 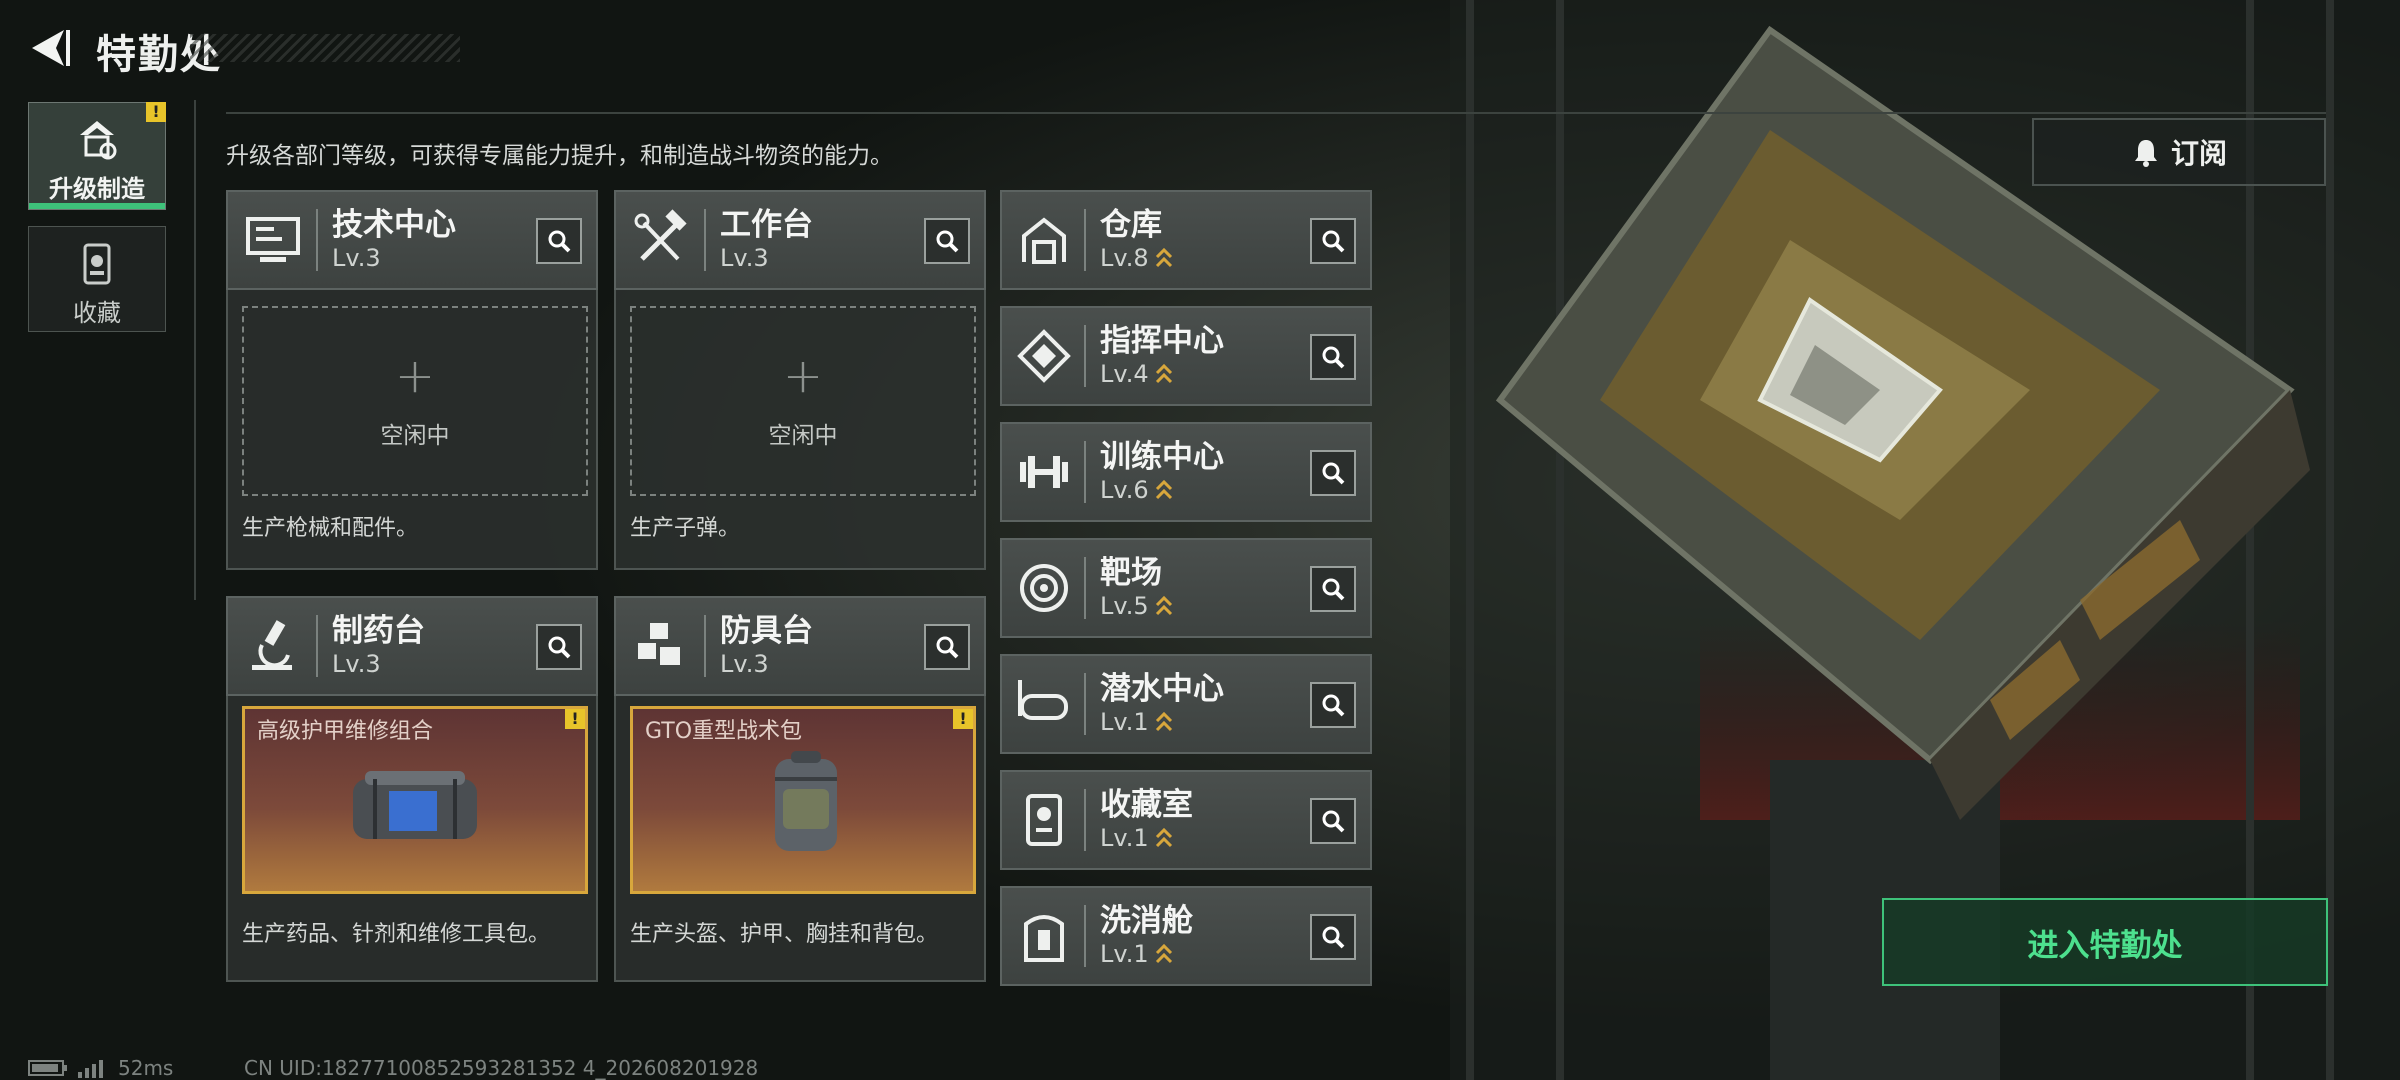 I want to click on production-item: GTO重型战术包 !, so click(x=803, y=800).